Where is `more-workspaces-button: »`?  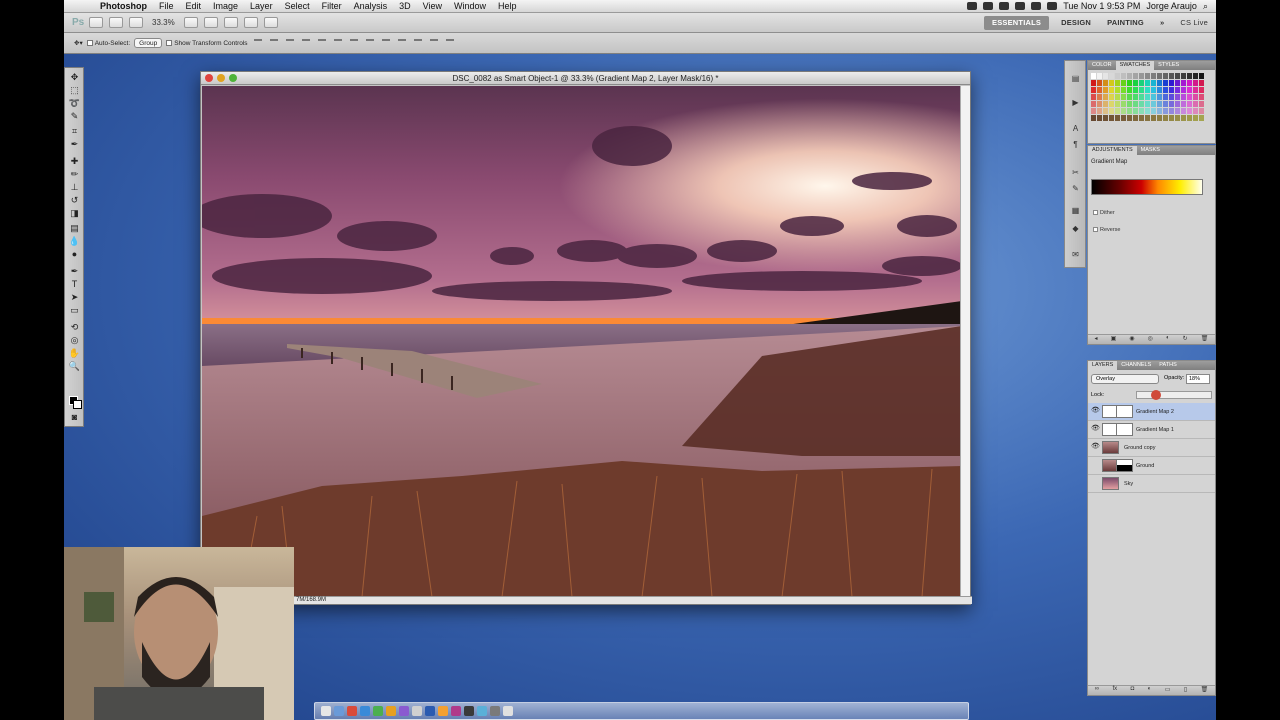
more-workspaces-button: » is located at coordinates (1162, 22).